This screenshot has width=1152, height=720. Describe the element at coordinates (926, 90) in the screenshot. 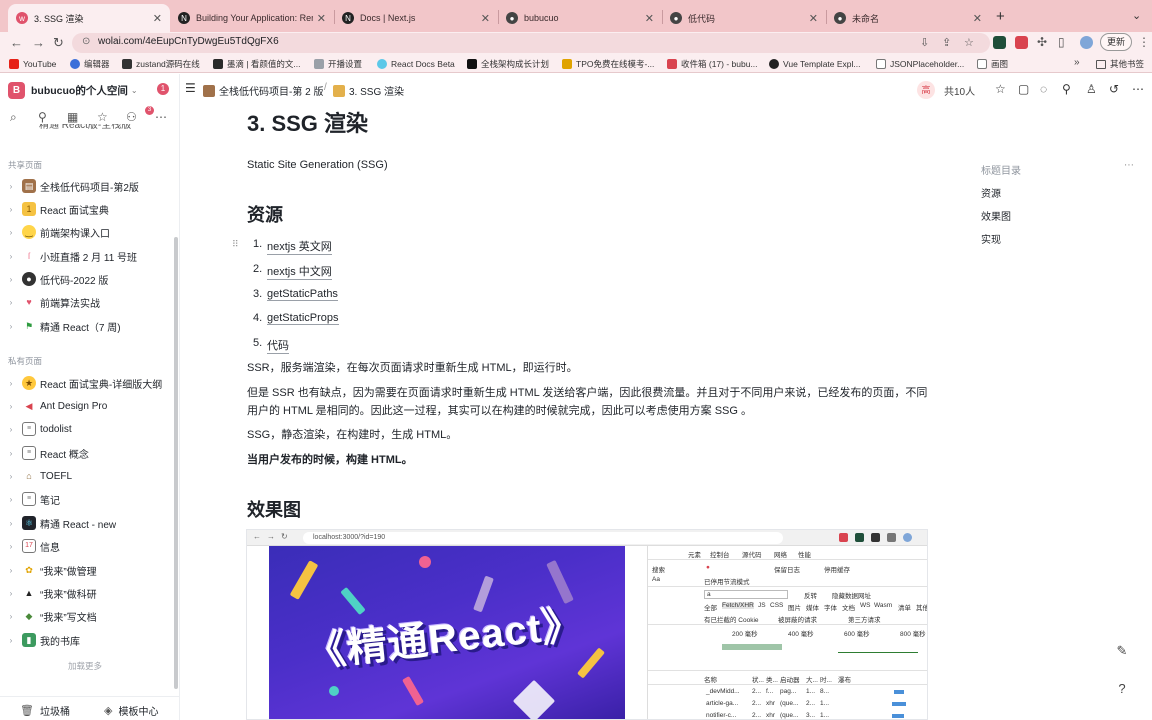

I see `avatar: 高` at that location.